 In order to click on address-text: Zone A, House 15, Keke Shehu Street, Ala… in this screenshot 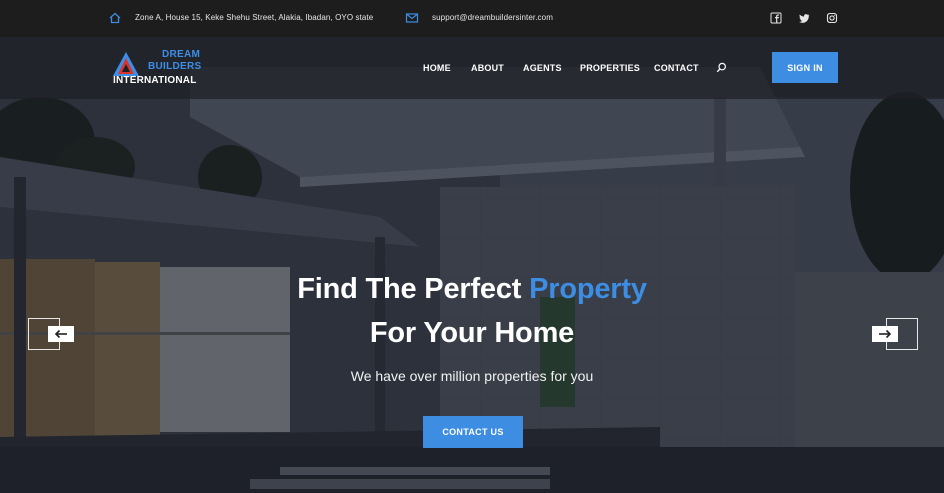, I will do `click(254, 17)`.